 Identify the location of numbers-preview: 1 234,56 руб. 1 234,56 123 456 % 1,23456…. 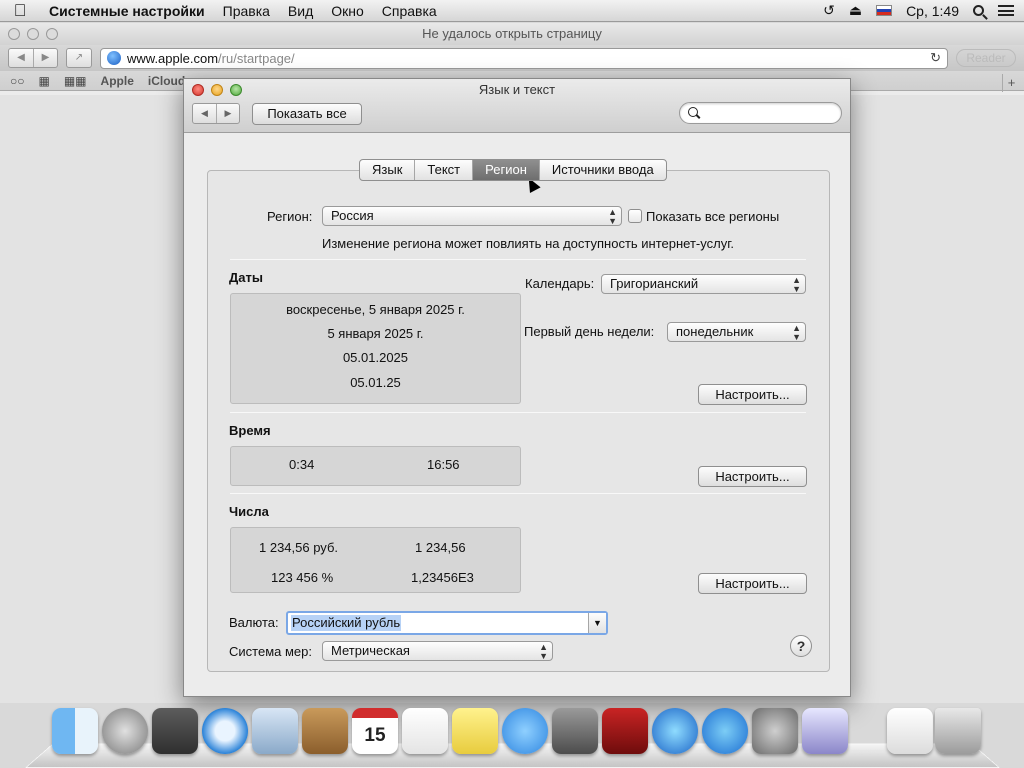
(375, 560).